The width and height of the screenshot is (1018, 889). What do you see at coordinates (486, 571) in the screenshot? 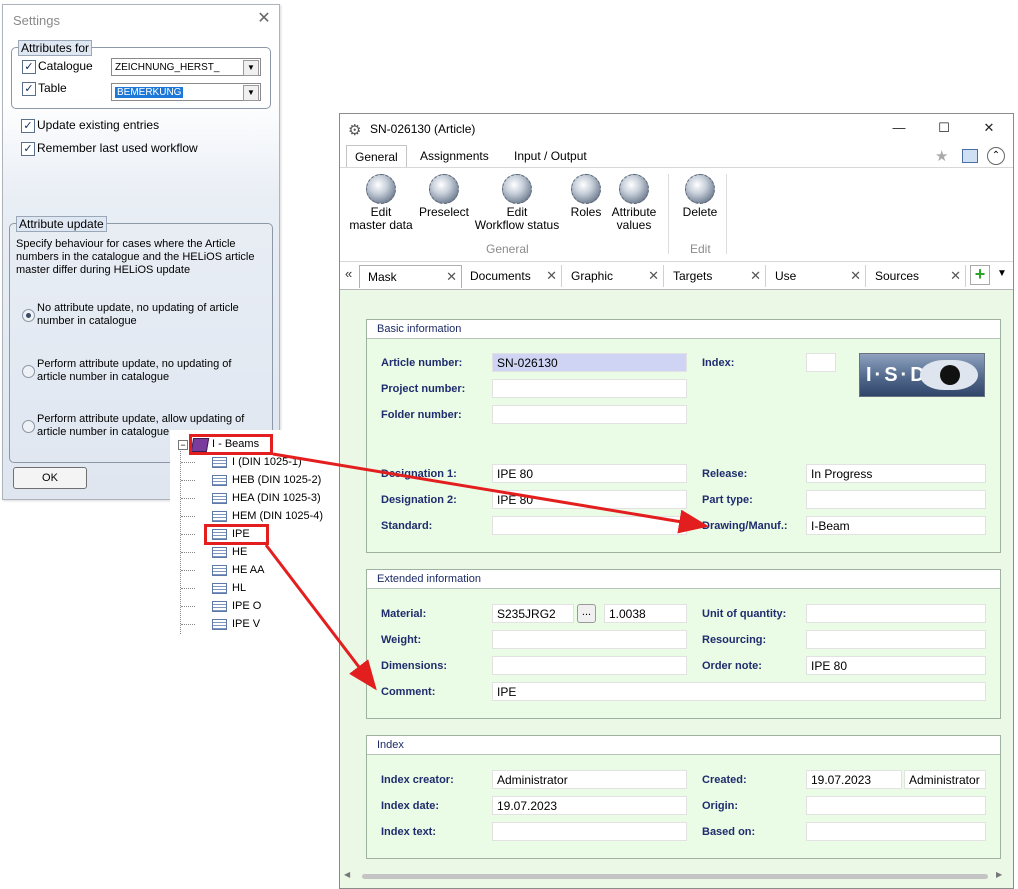
I see `annotation-arrows` at bounding box center [486, 571].